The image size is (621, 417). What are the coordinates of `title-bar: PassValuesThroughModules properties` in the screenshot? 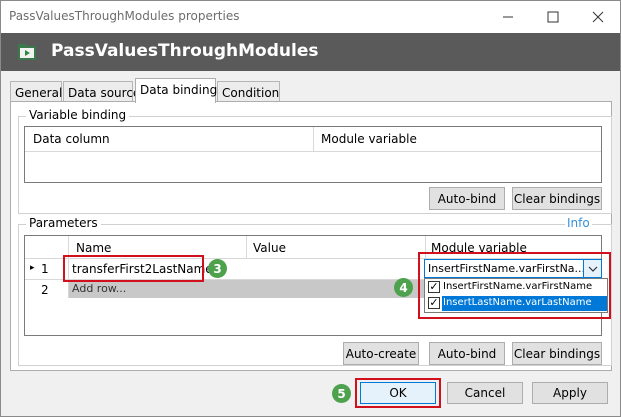 It's located at (310, 17).